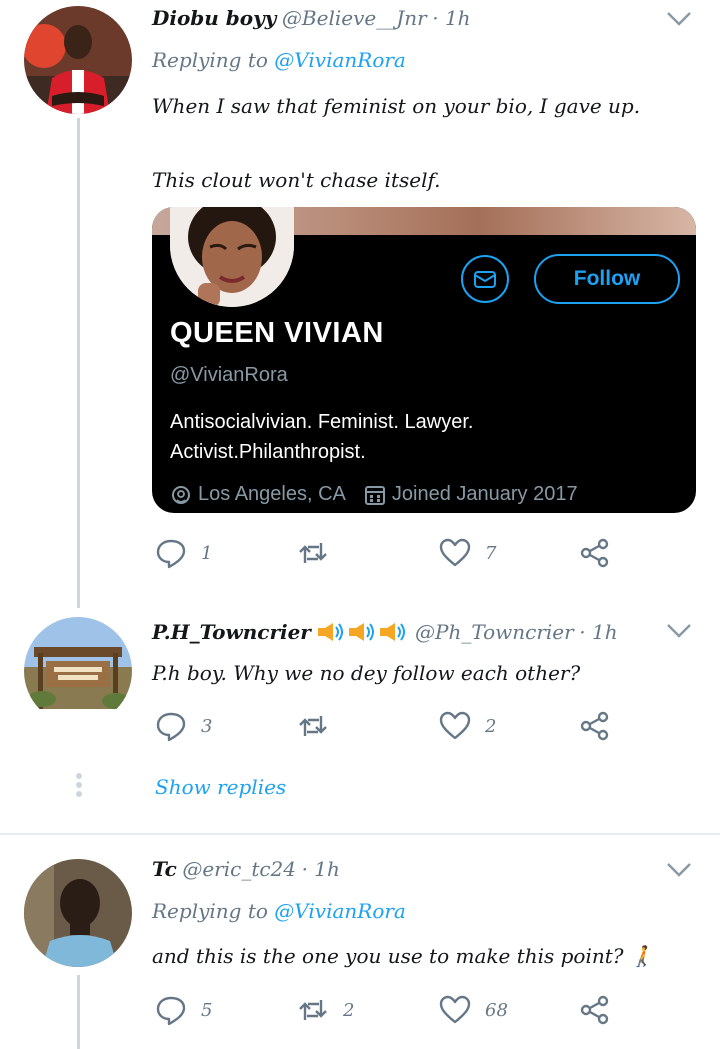 The height and width of the screenshot is (1049, 720). I want to click on retweet-button: 2, so click(325, 1010).